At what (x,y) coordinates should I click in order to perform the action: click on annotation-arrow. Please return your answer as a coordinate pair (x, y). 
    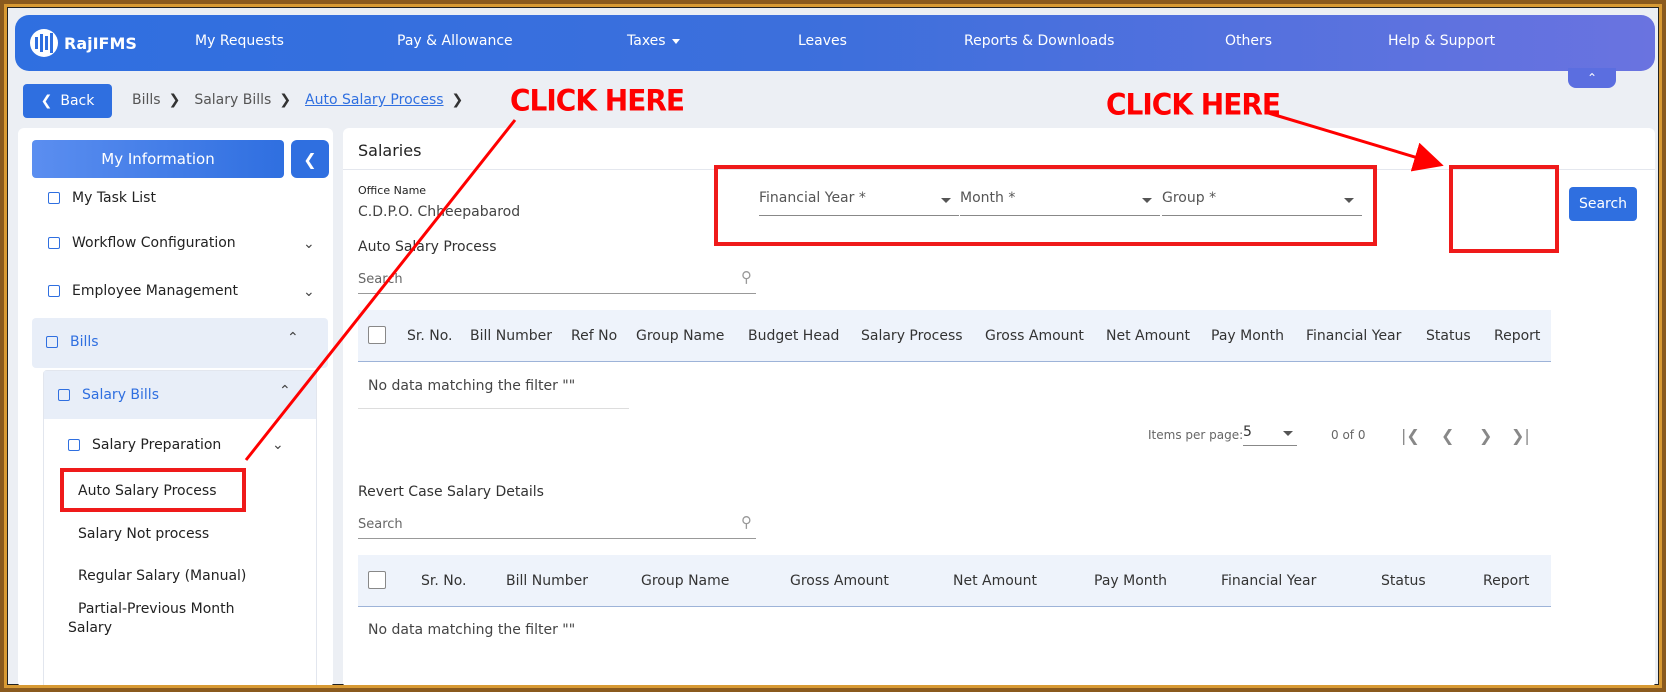
    Looking at the image, I should click on (1354, 141).